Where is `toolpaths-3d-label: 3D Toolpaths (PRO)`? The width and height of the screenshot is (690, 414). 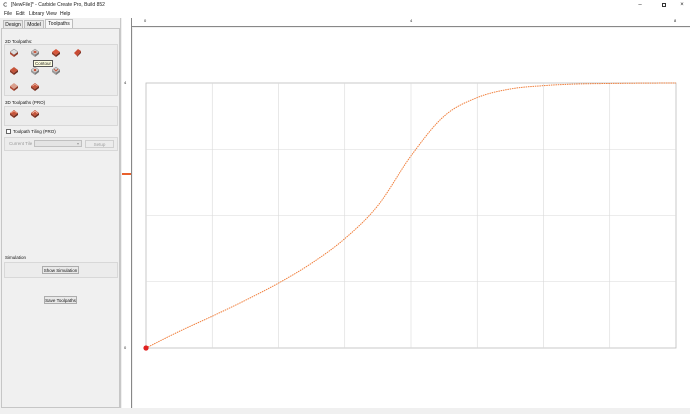 toolpaths-3d-label: 3D Toolpaths (PRO) is located at coordinates (25, 102).